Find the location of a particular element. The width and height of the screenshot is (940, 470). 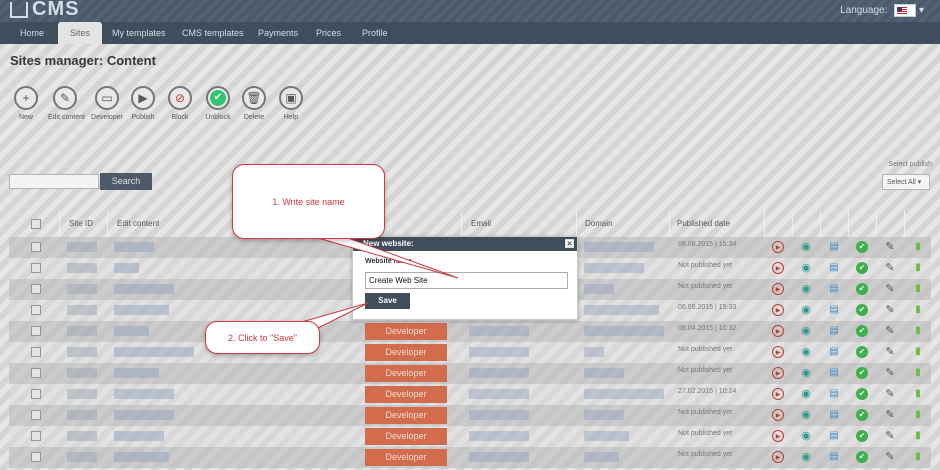

unblock-button: ✔ Unblock is located at coordinates (218, 103).